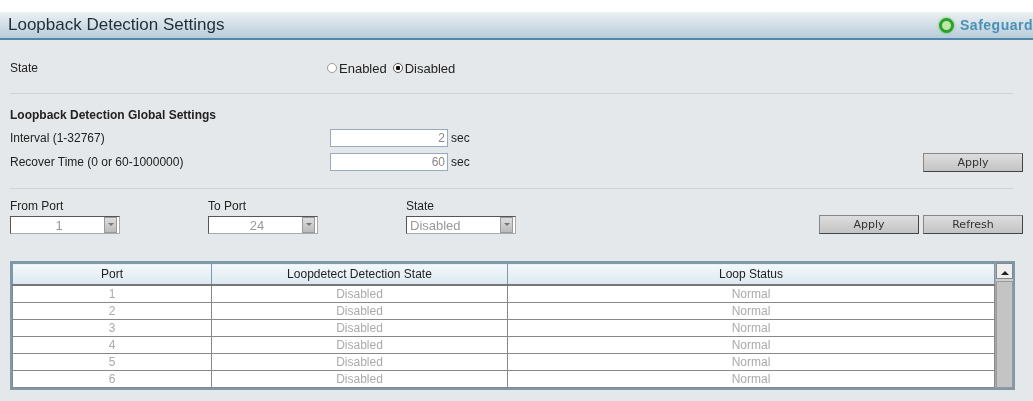 The width and height of the screenshot is (1033, 401). What do you see at coordinates (58, 138) in the screenshot?
I see `field-label: Interval (1-32767)` at bounding box center [58, 138].